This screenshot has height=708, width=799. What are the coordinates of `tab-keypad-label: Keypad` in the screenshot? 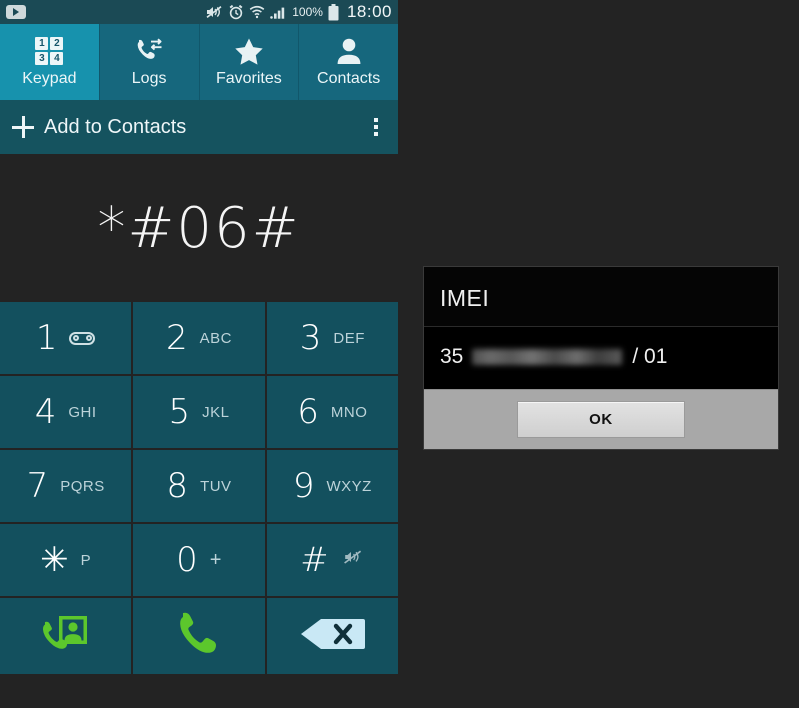 It's located at (49, 78).